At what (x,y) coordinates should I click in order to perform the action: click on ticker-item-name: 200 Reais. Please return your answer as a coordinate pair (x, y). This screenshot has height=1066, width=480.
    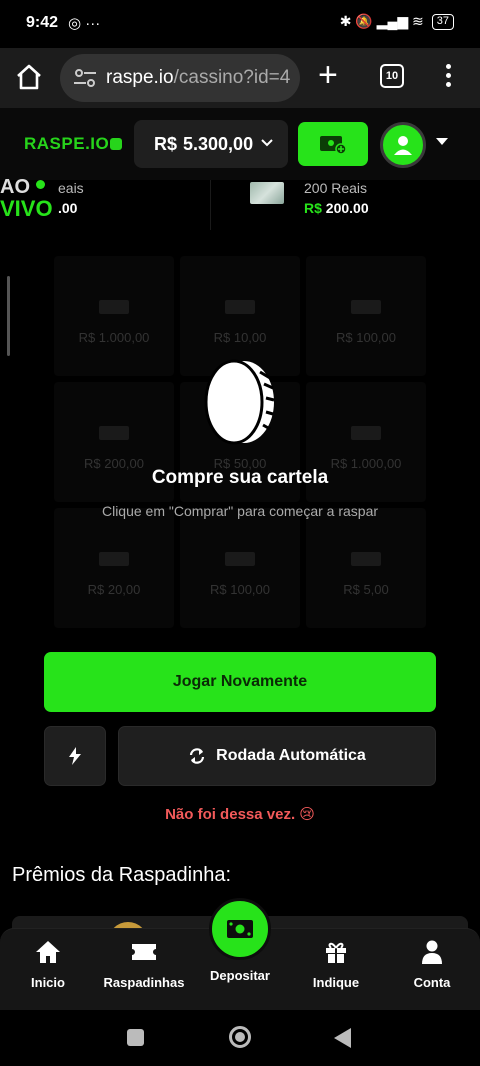
    Looking at the image, I should click on (336, 188).